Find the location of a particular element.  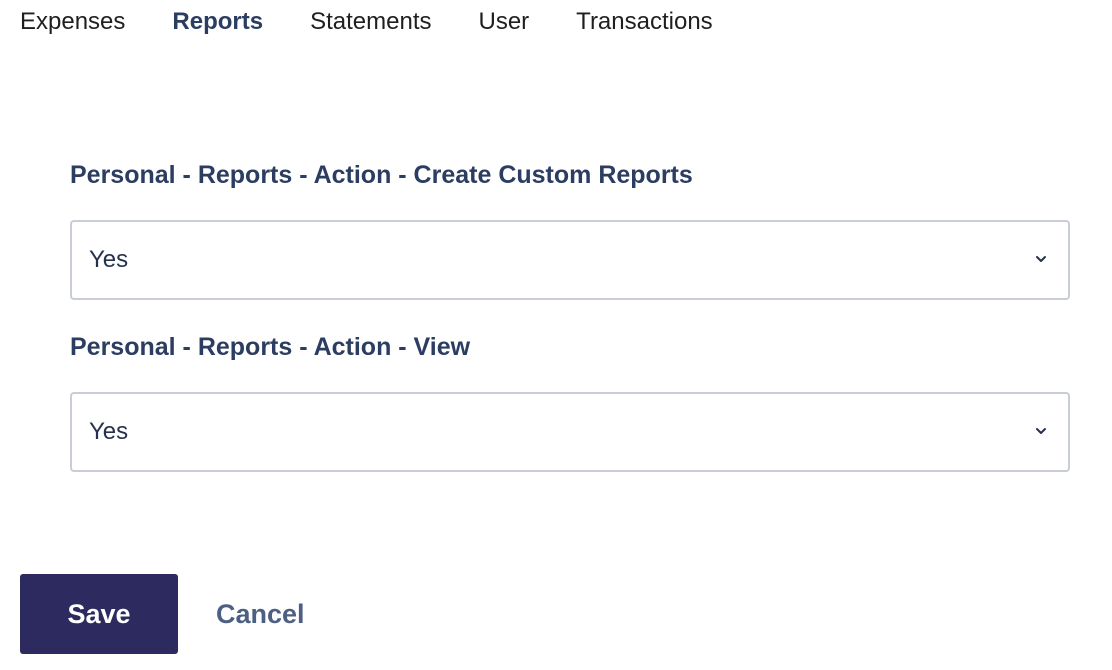

cancel-button: Cancel is located at coordinates (260, 614).